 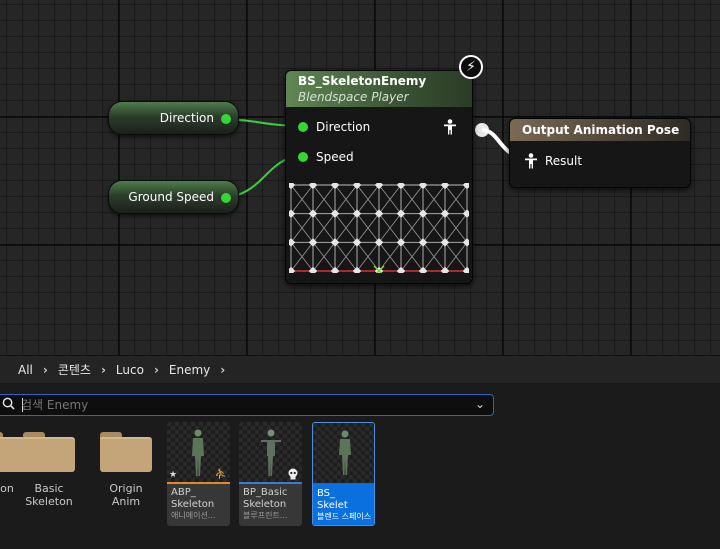 I want to click on asset-type: 블렌드 스페이스, so click(x=344, y=516).